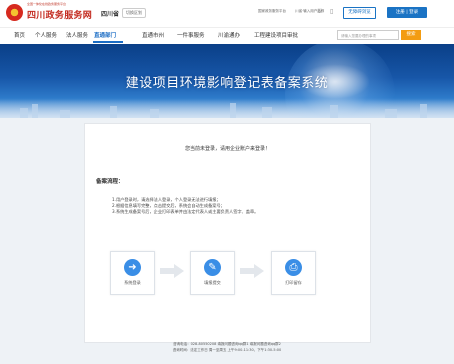 The image size is (454, 364). I want to click on edit-form-icon: ✎, so click(212, 267).